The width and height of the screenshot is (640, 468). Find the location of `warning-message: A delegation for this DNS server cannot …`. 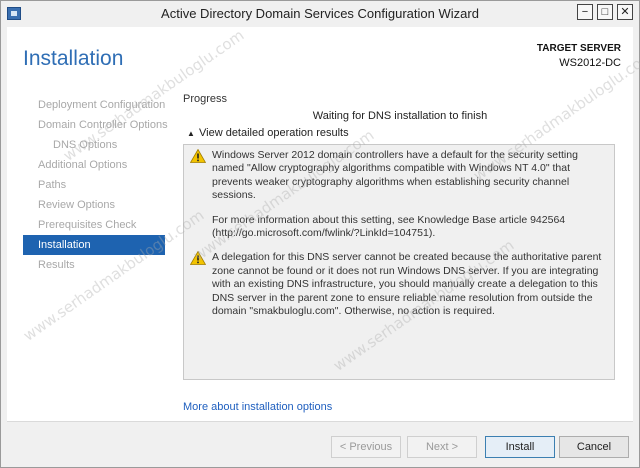

warning-message: A delegation for this DNS server cannot … is located at coordinates (407, 284).